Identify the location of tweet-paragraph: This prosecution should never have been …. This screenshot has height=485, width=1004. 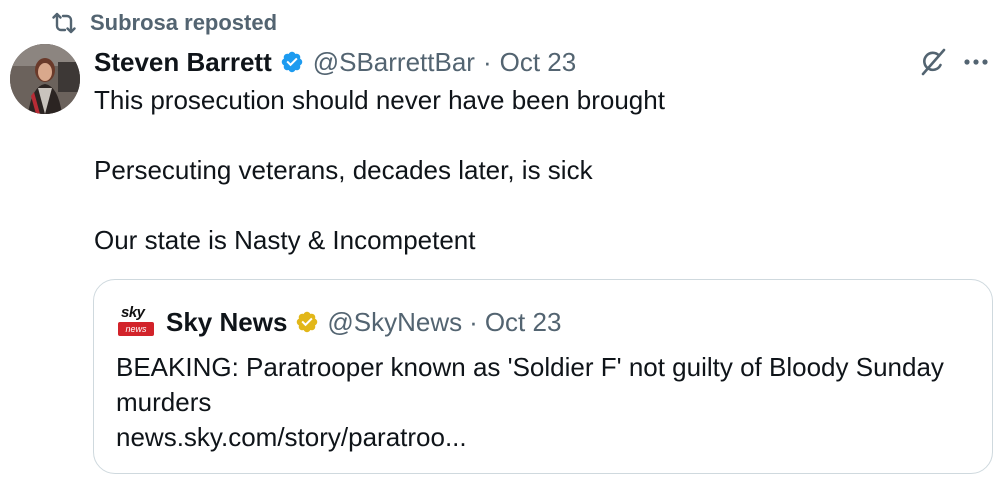
(379, 100).